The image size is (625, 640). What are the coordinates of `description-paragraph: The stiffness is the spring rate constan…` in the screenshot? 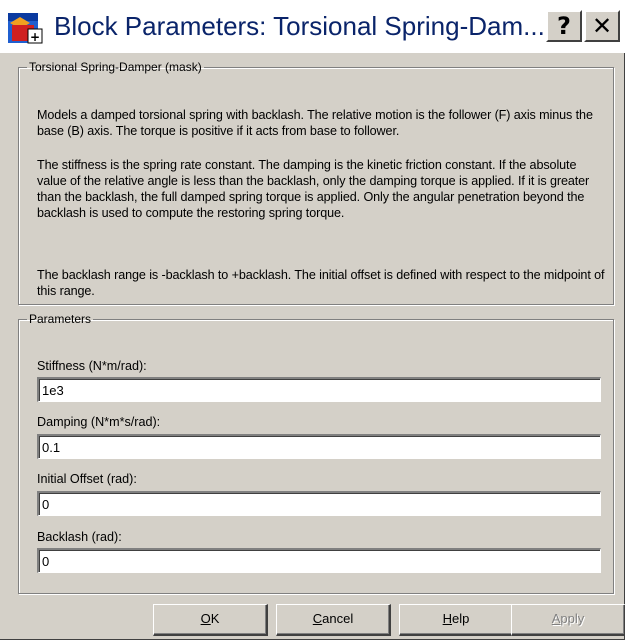 It's located at (313, 189).